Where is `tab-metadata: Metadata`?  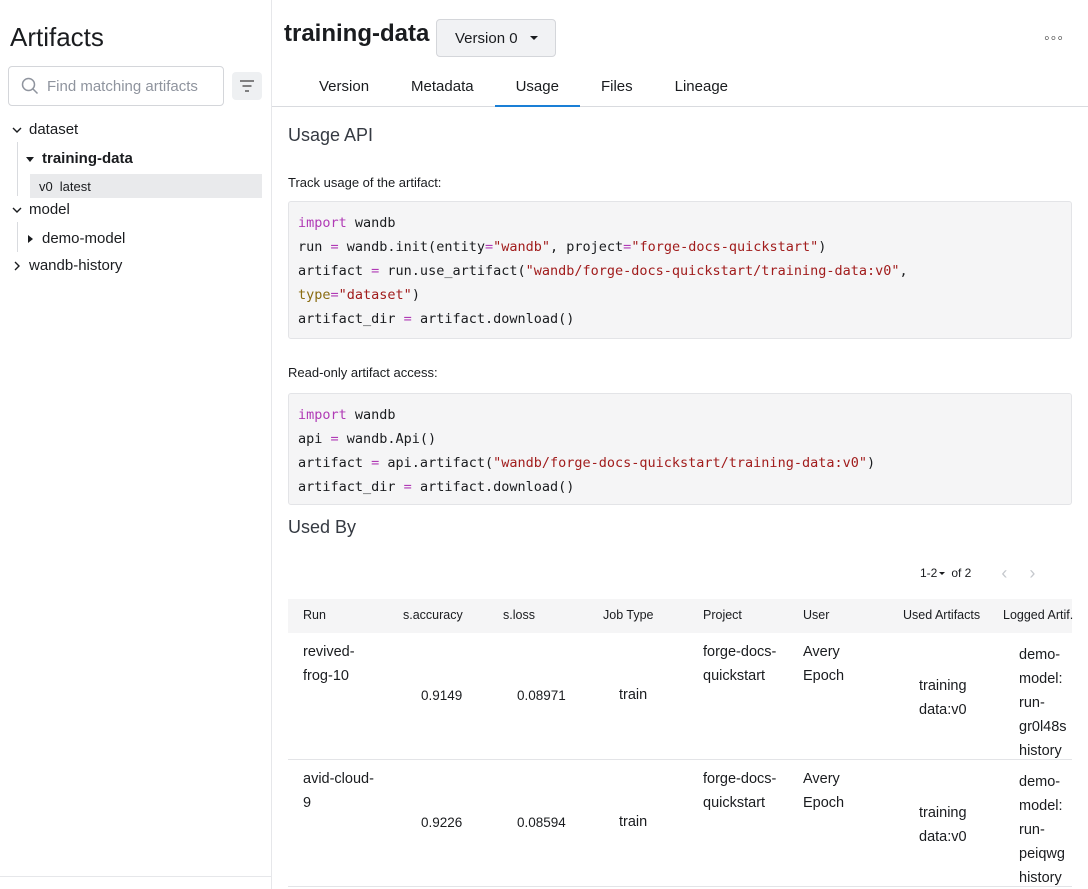
tab-metadata: Metadata is located at coordinates (442, 86).